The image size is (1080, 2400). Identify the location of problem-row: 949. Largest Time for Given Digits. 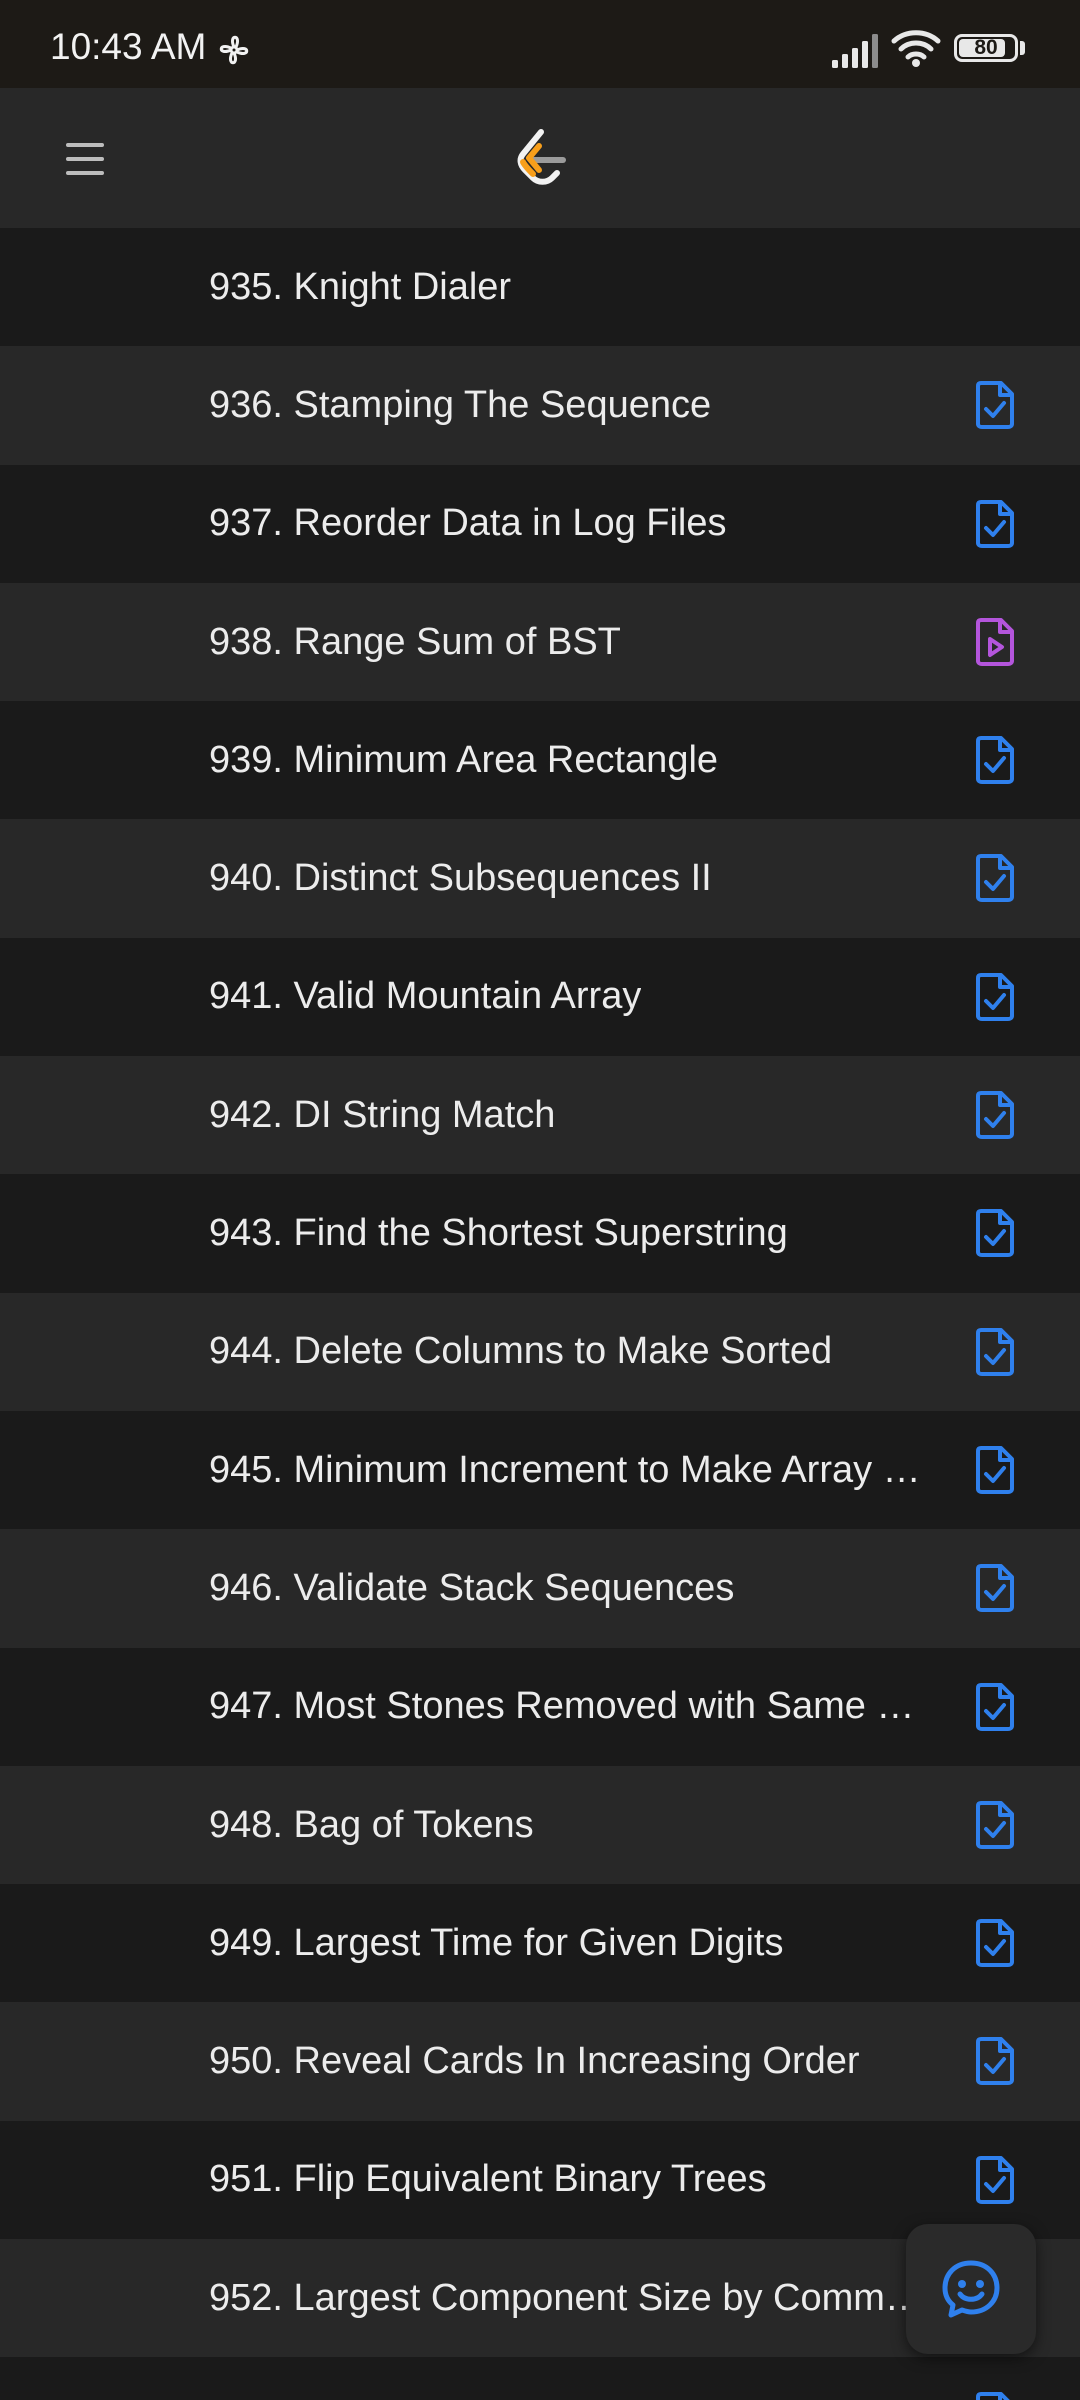
(540, 1943).